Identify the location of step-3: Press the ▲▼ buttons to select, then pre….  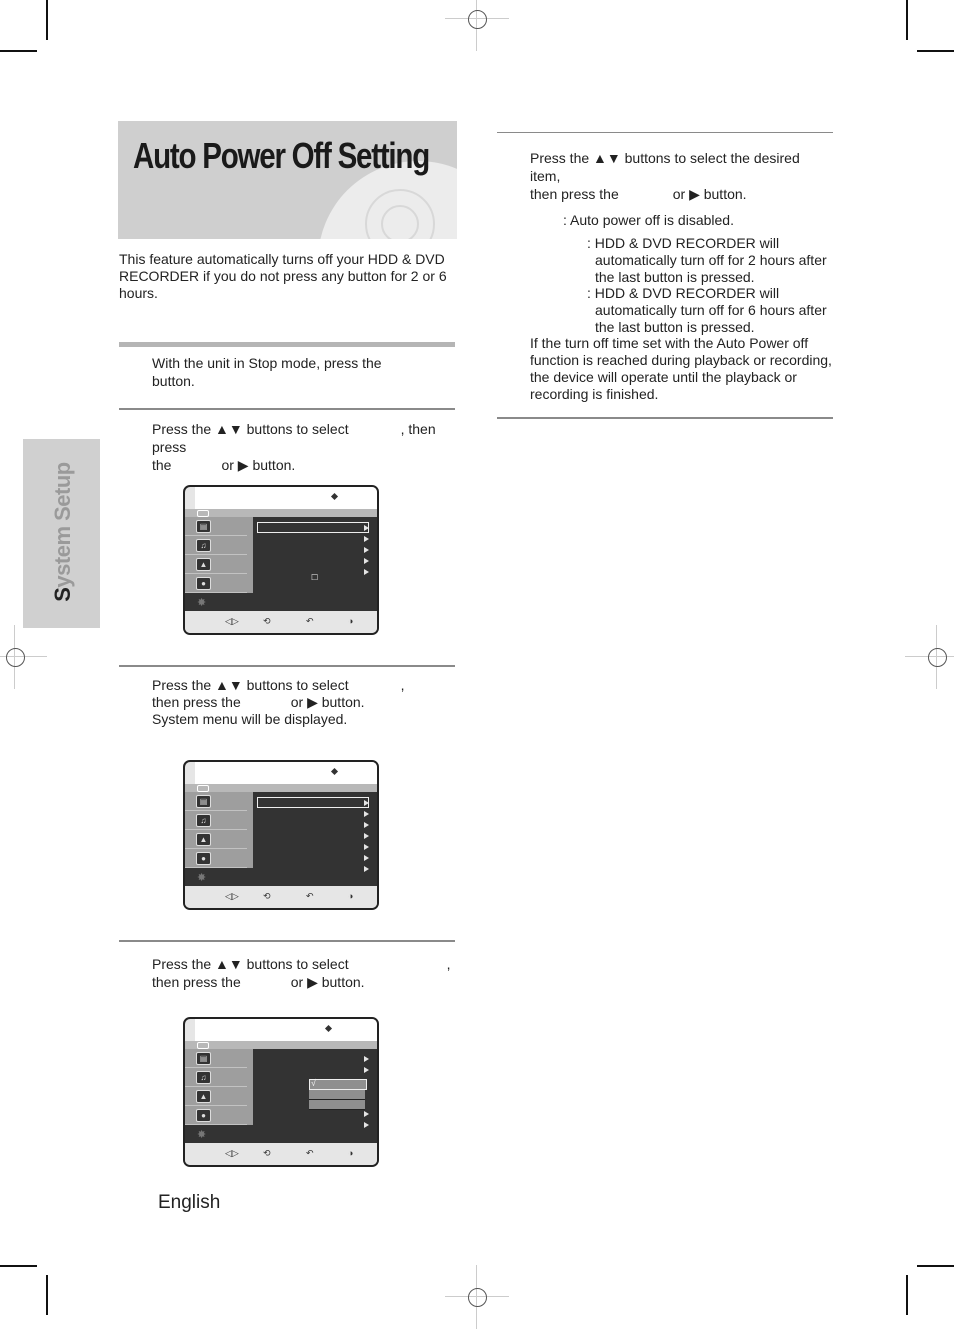
(278, 702).